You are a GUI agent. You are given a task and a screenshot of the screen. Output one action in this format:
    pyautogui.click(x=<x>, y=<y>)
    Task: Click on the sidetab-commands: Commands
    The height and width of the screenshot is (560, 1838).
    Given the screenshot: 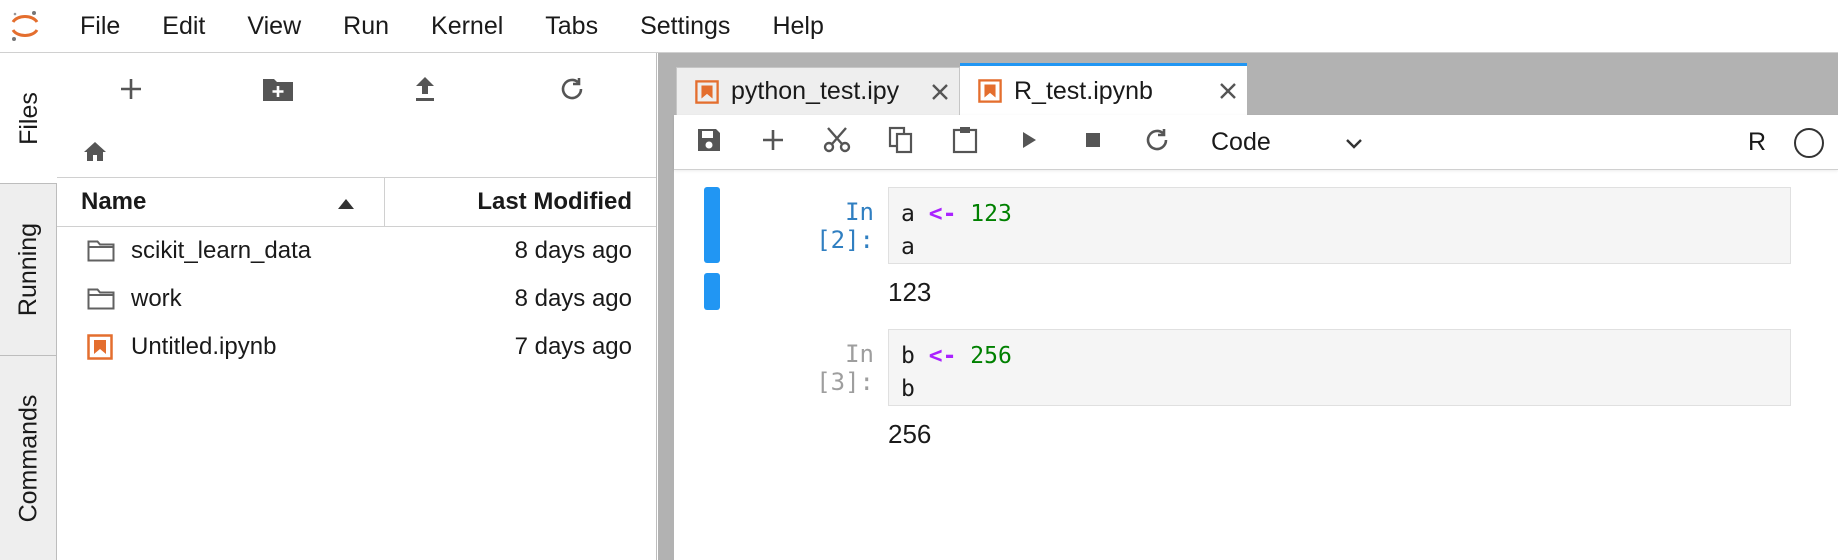 What is the action you would take?
    pyautogui.click(x=28, y=458)
    